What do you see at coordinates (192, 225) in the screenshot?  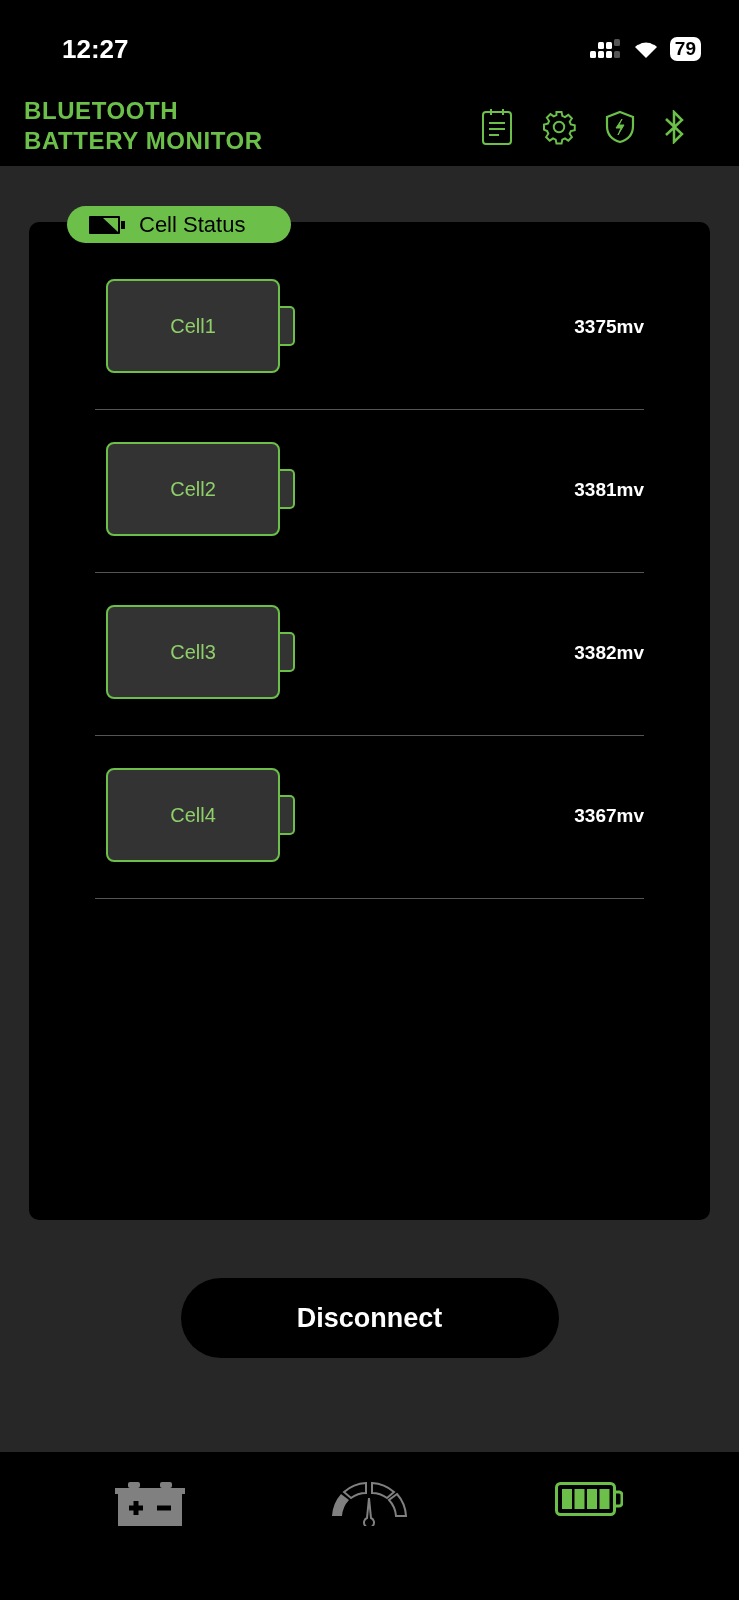 I see `section-title: Cell Status` at bounding box center [192, 225].